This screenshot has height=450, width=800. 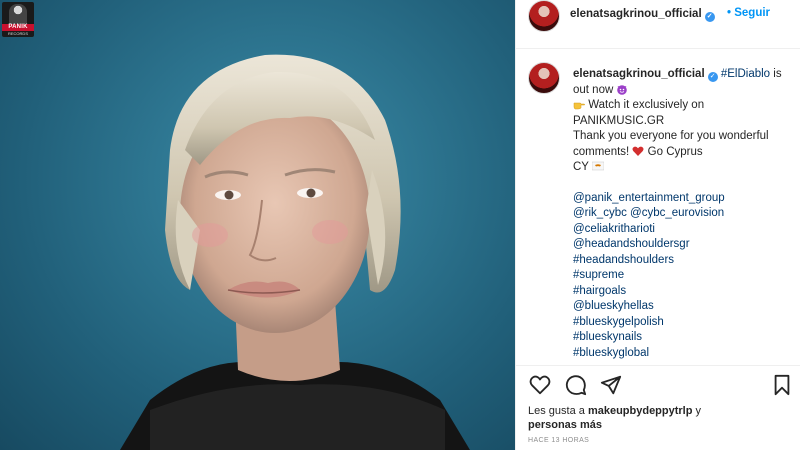 I want to click on comment-icon, so click(x=576, y=385).